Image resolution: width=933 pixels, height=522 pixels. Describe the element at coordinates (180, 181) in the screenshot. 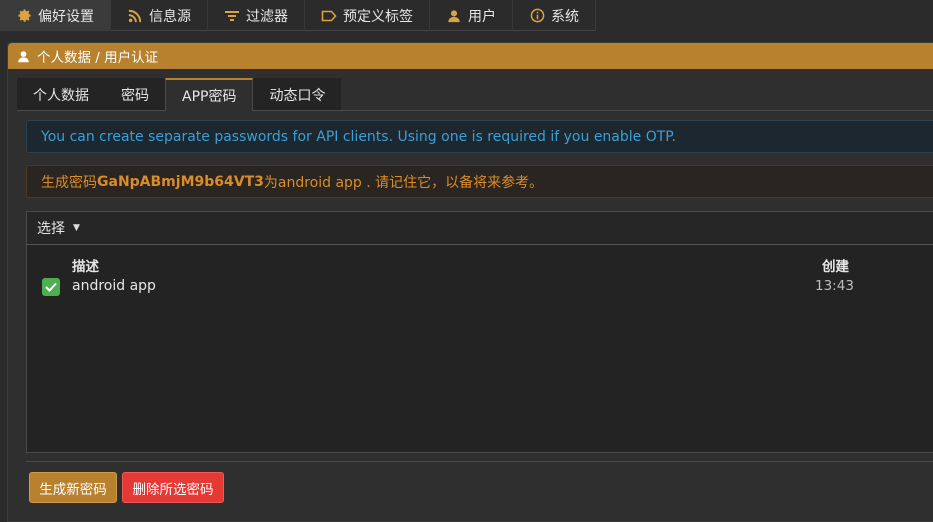

I see `generated-password: GaNpABmjM9b64VT3` at that location.